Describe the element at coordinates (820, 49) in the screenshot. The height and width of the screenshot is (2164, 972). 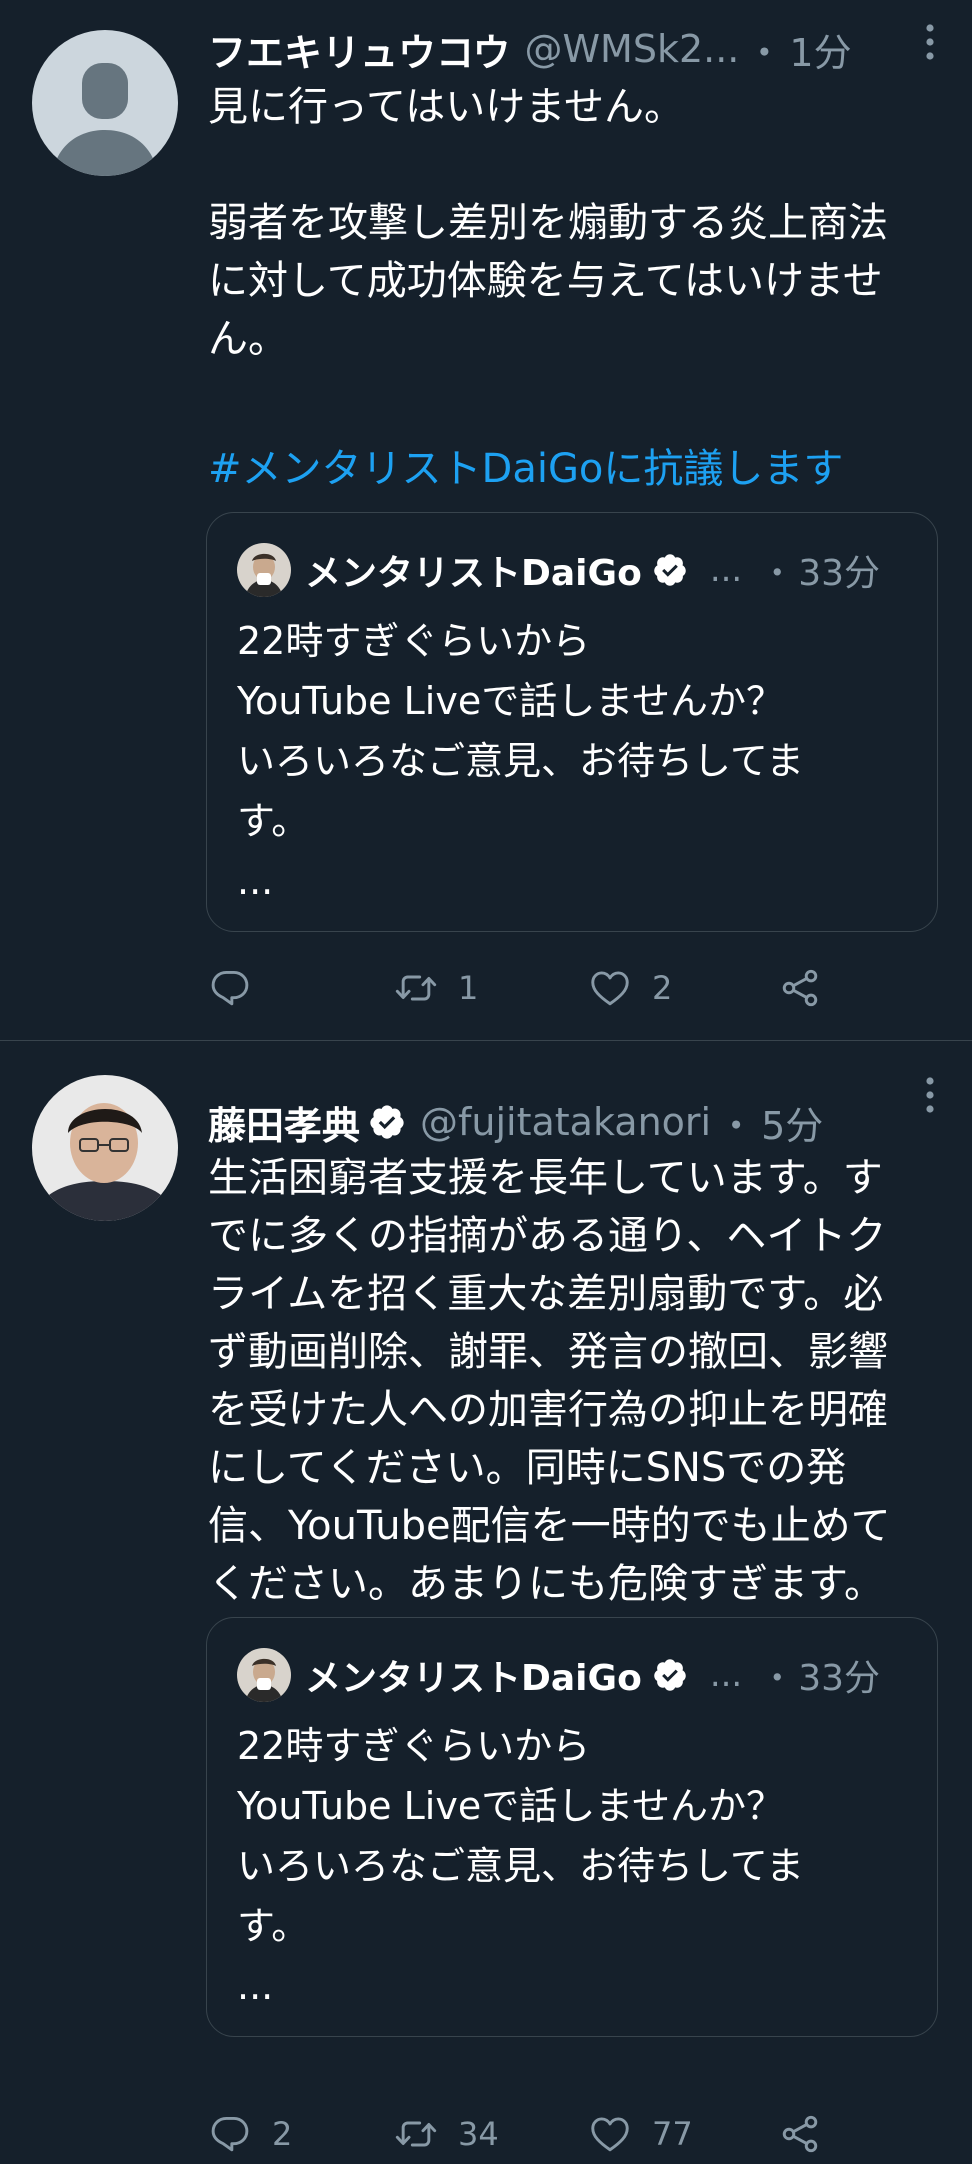
I see `tweet-time: 1分` at that location.